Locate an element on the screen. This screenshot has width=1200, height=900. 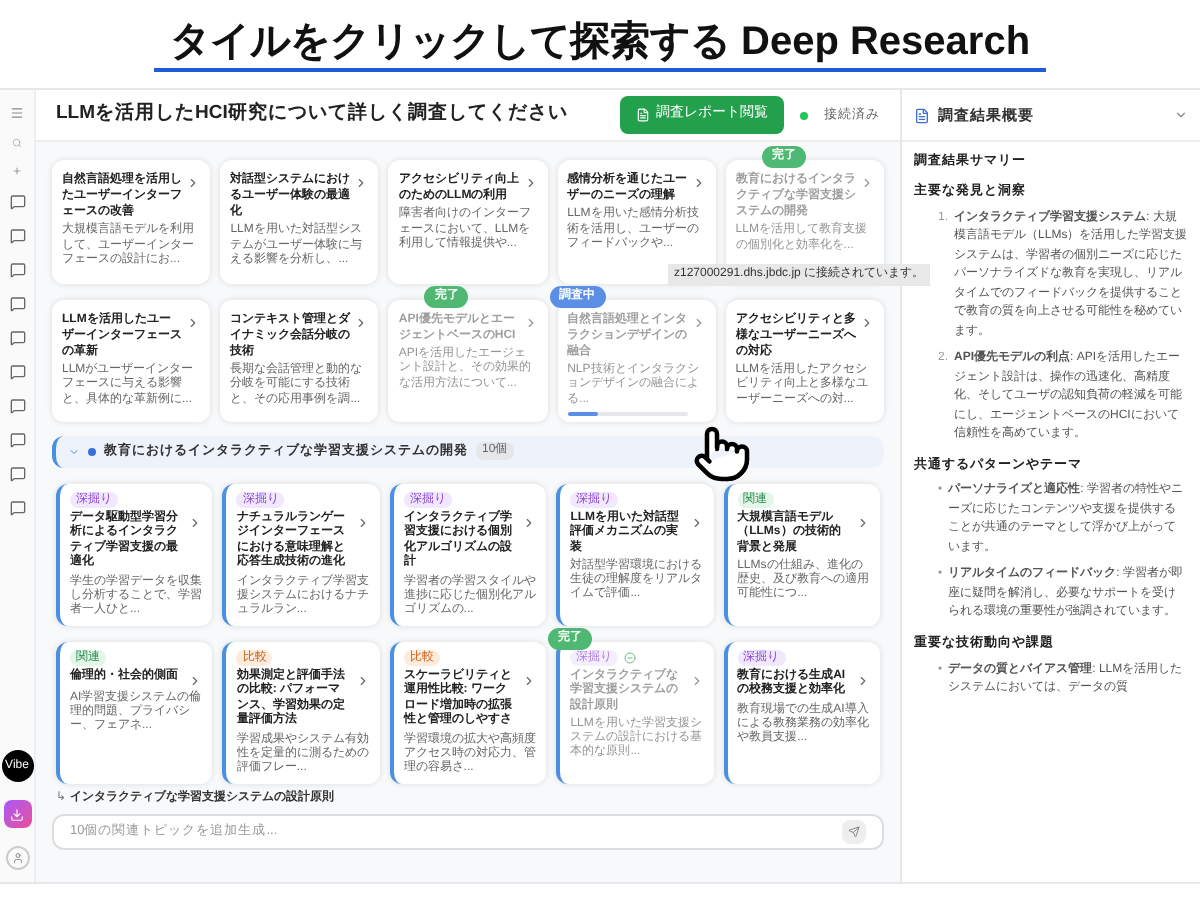
send-icon is located at coordinates (854, 831).